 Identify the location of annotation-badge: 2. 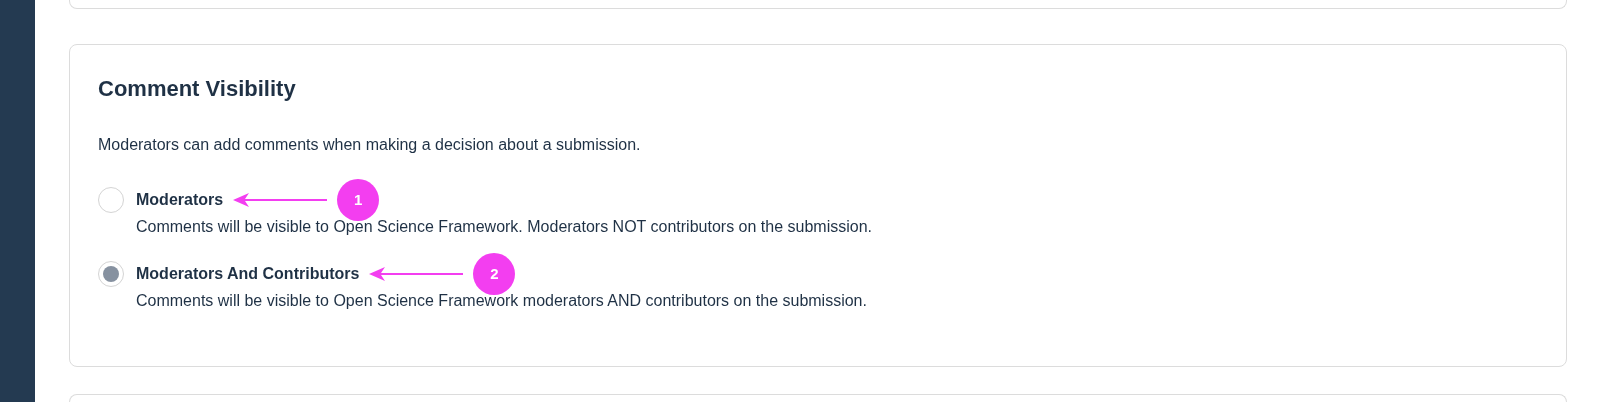
(494, 274).